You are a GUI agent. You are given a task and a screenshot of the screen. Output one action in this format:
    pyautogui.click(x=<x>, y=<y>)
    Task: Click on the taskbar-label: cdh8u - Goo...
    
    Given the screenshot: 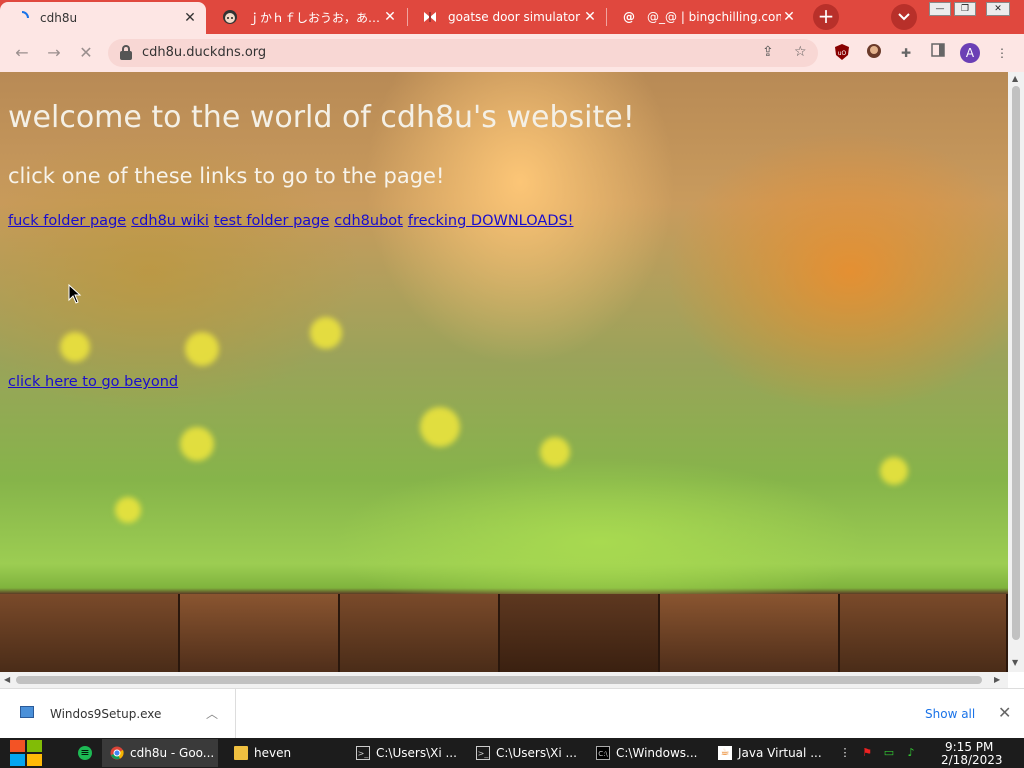 What is the action you would take?
    pyautogui.click(x=172, y=753)
    